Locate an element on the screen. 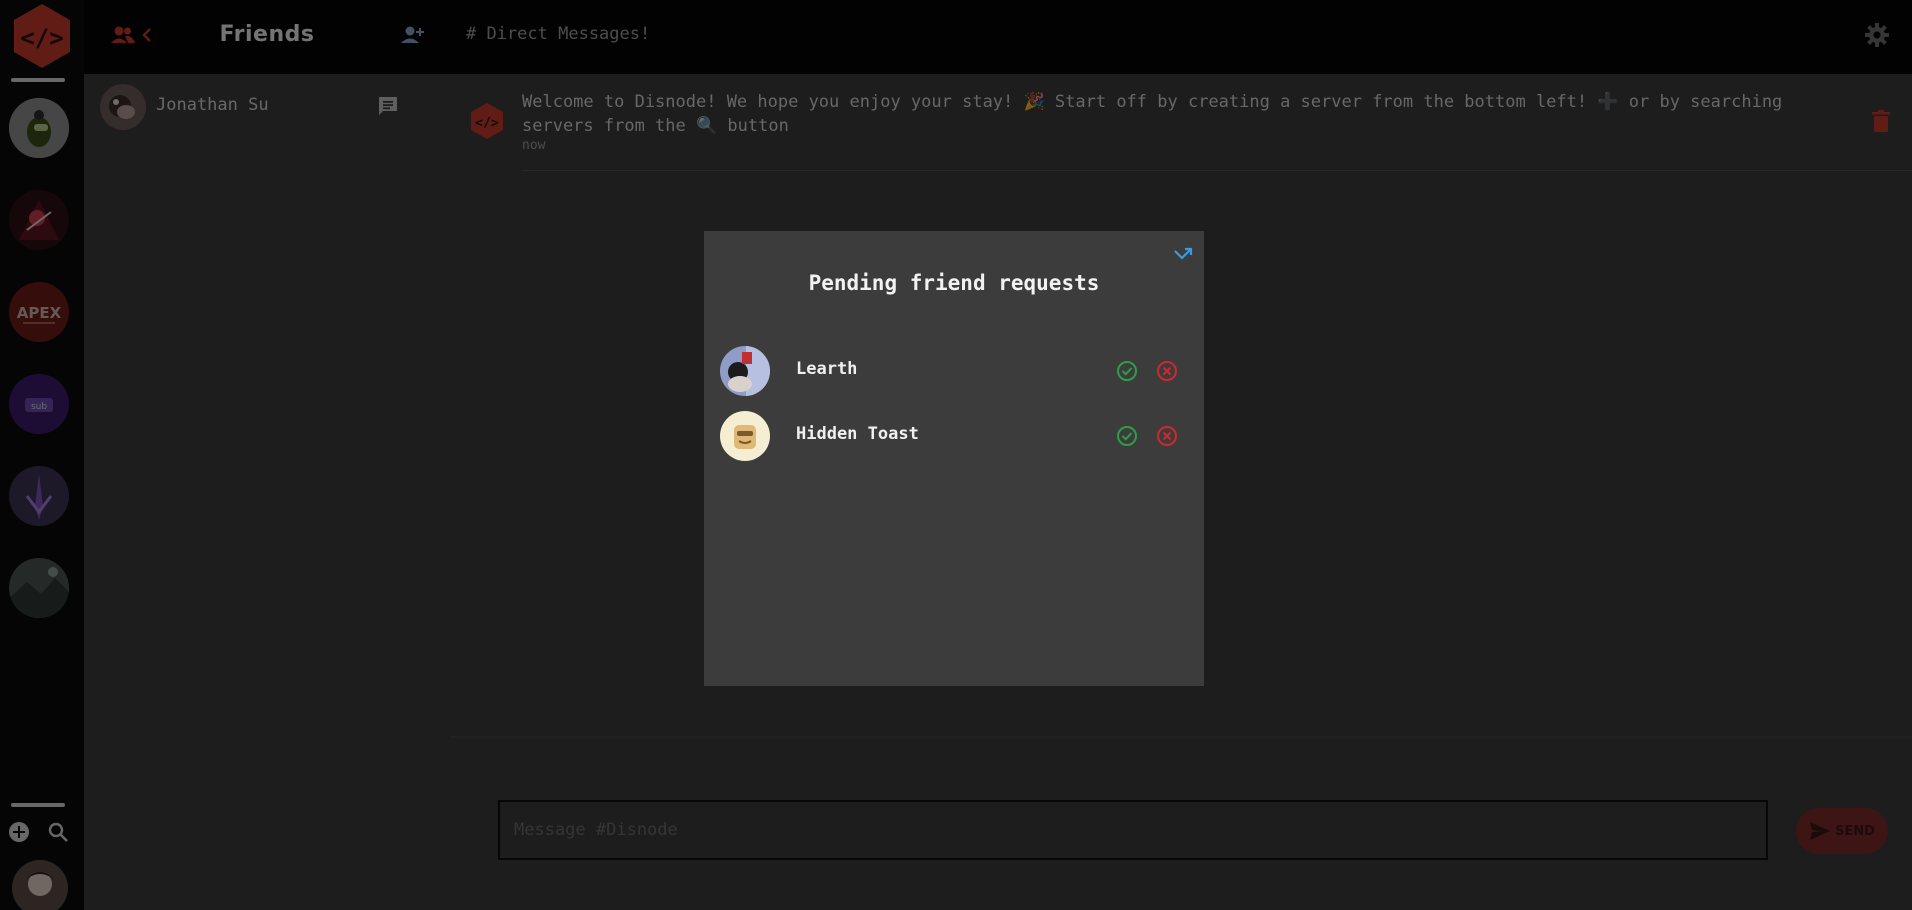 This screenshot has width=1912, height=910. learth-avatar-icon is located at coordinates (745, 371).